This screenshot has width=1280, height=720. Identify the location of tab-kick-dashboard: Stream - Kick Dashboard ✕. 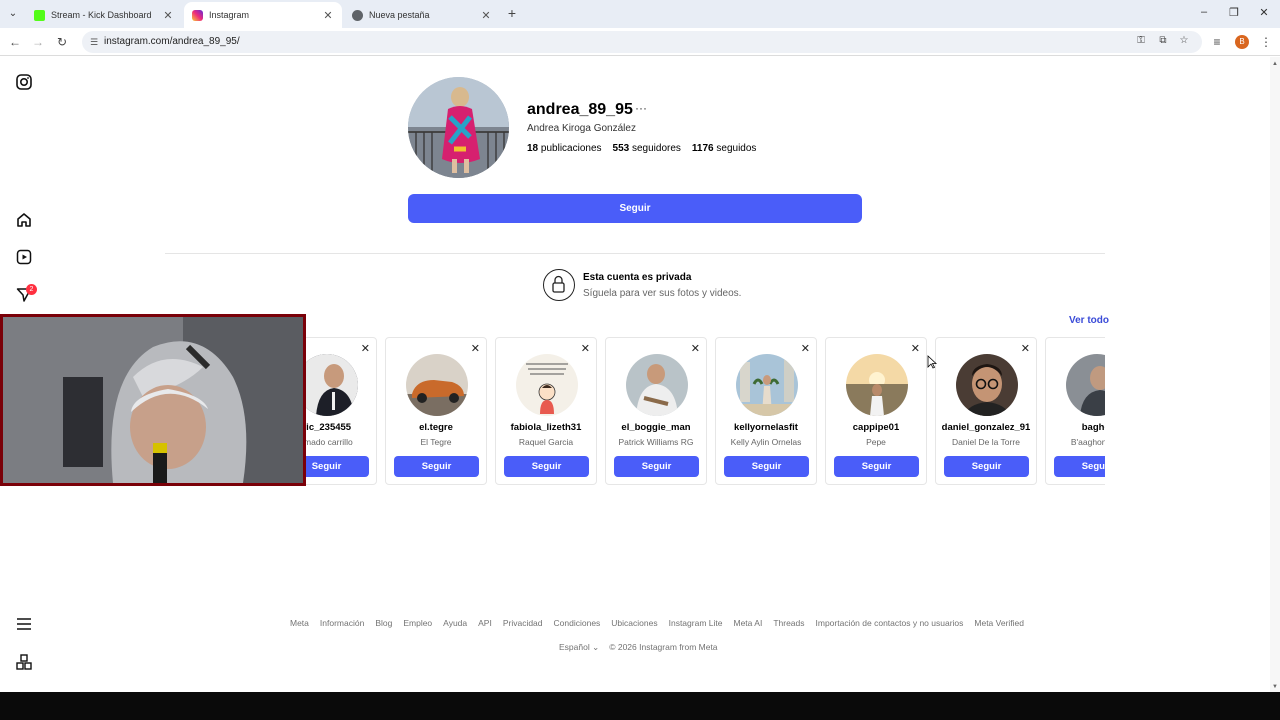
(104, 15).